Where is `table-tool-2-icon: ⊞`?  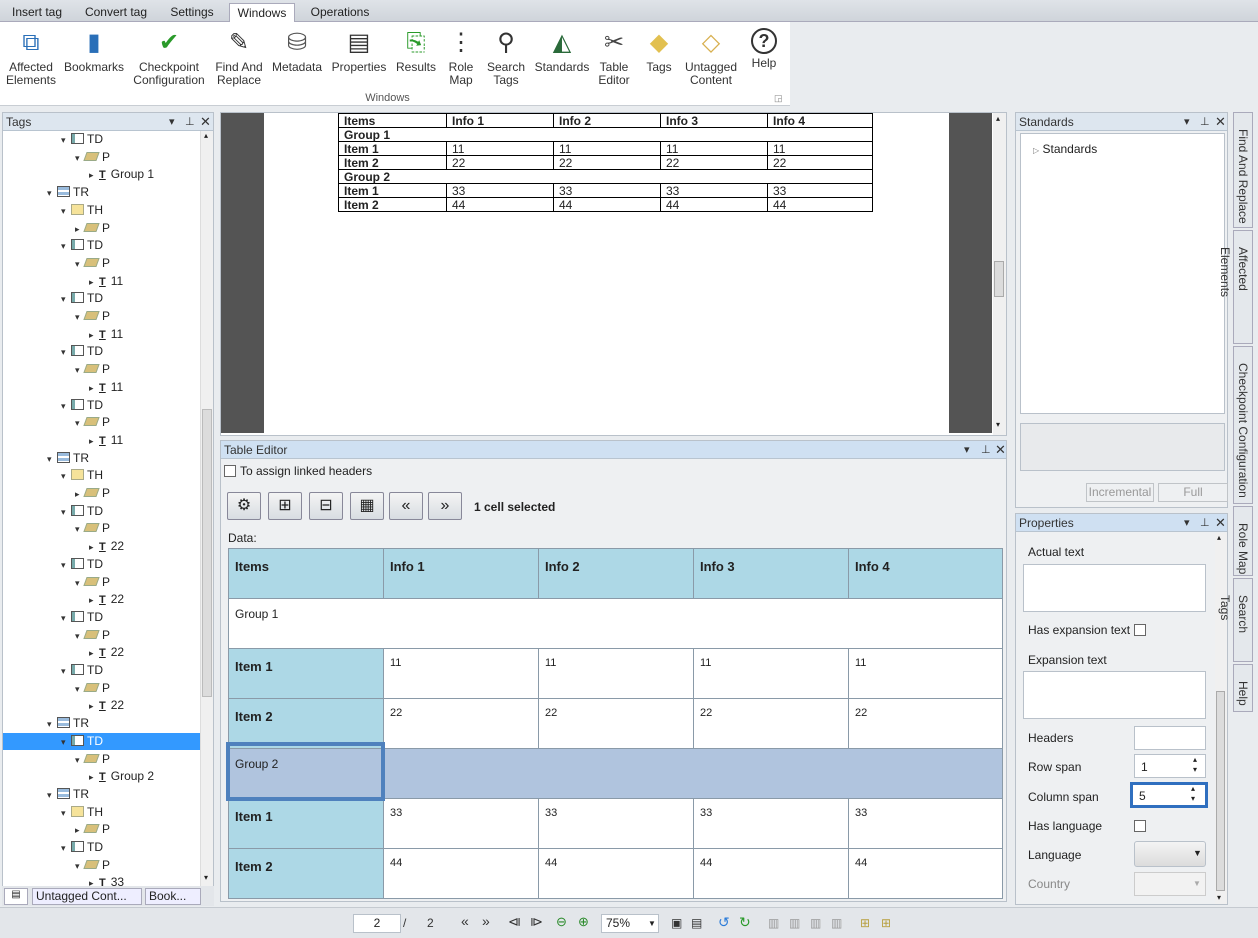
table-tool-2-icon: ⊞ is located at coordinates (886, 923).